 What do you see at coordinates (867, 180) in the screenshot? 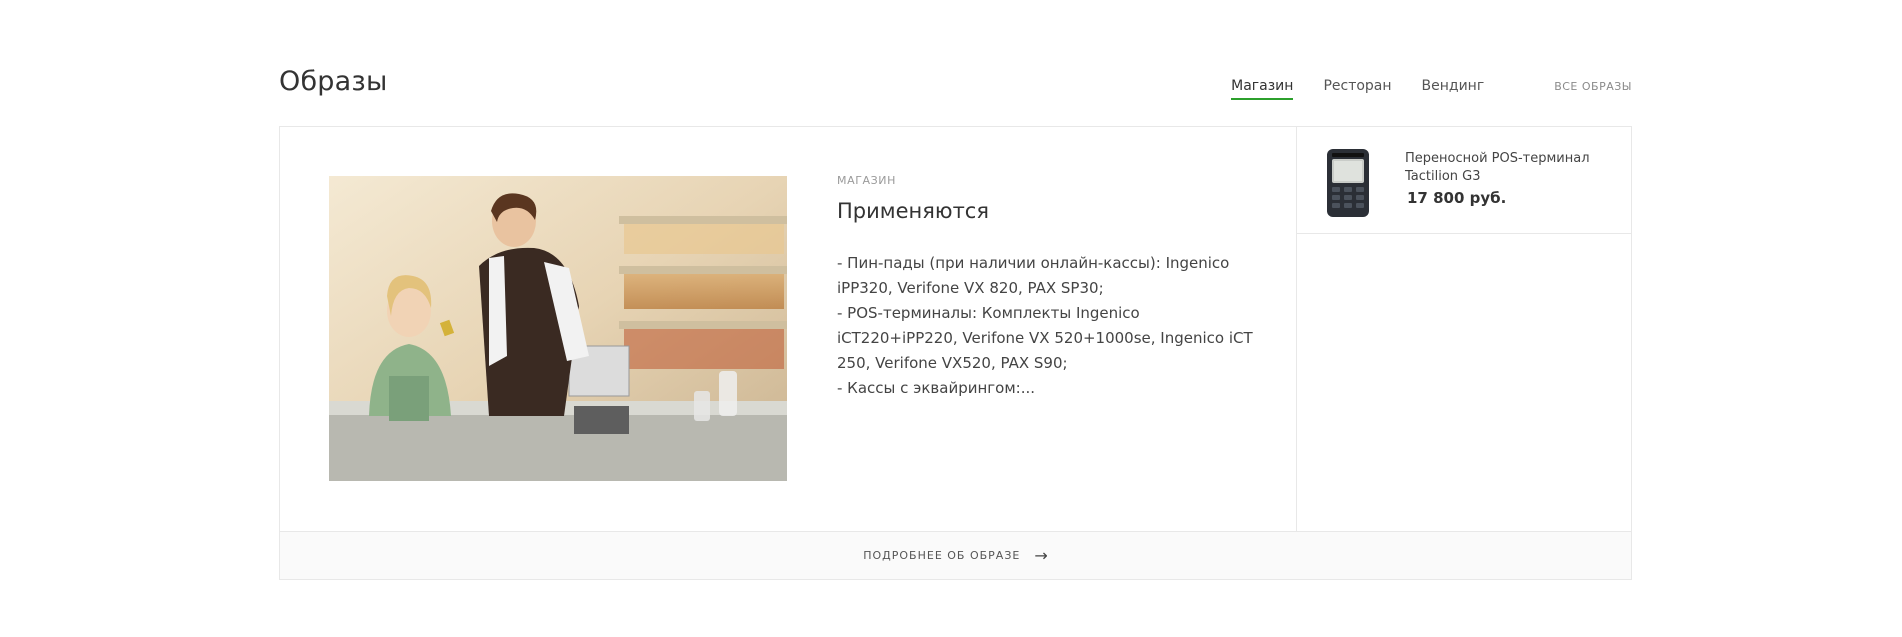
I see `card-category: МАГАЗИН` at bounding box center [867, 180].